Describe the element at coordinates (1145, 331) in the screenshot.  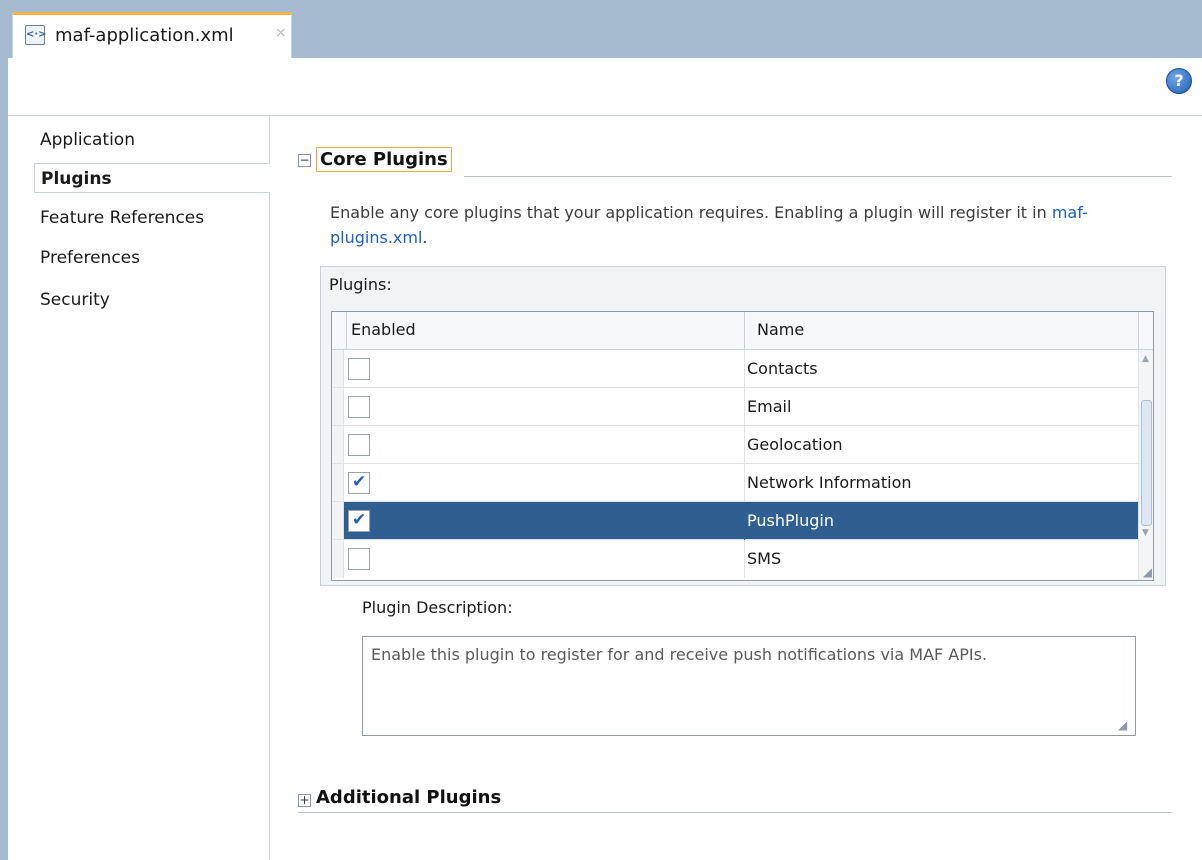
I see `table-header-corner` at that location.